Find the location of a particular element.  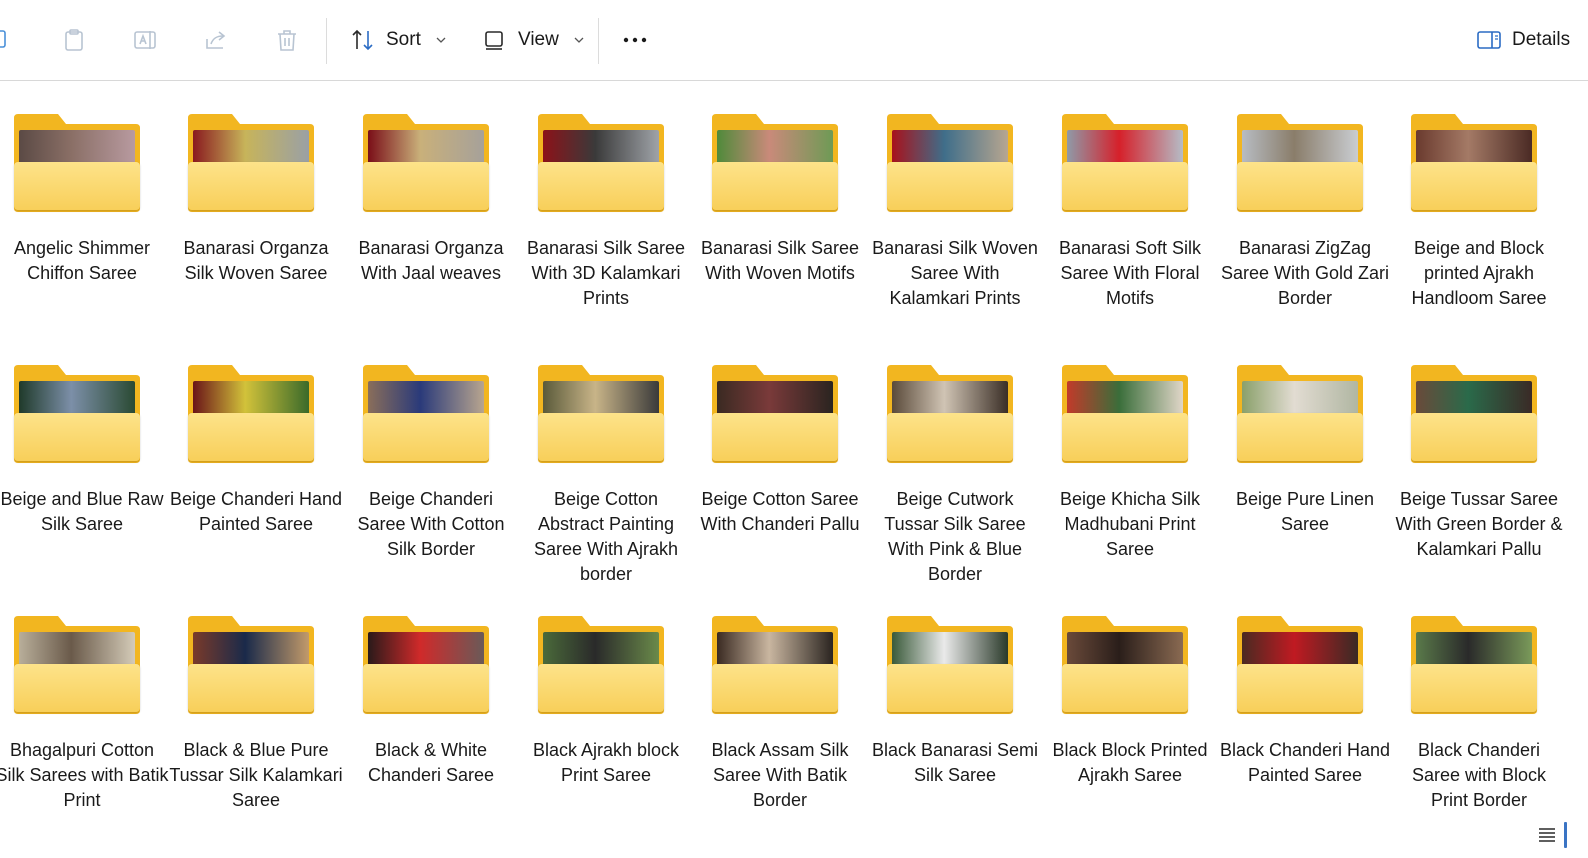

folder-item: Banarasi Silk Saree With Woven Motifs is located at coordinates (780, 207).